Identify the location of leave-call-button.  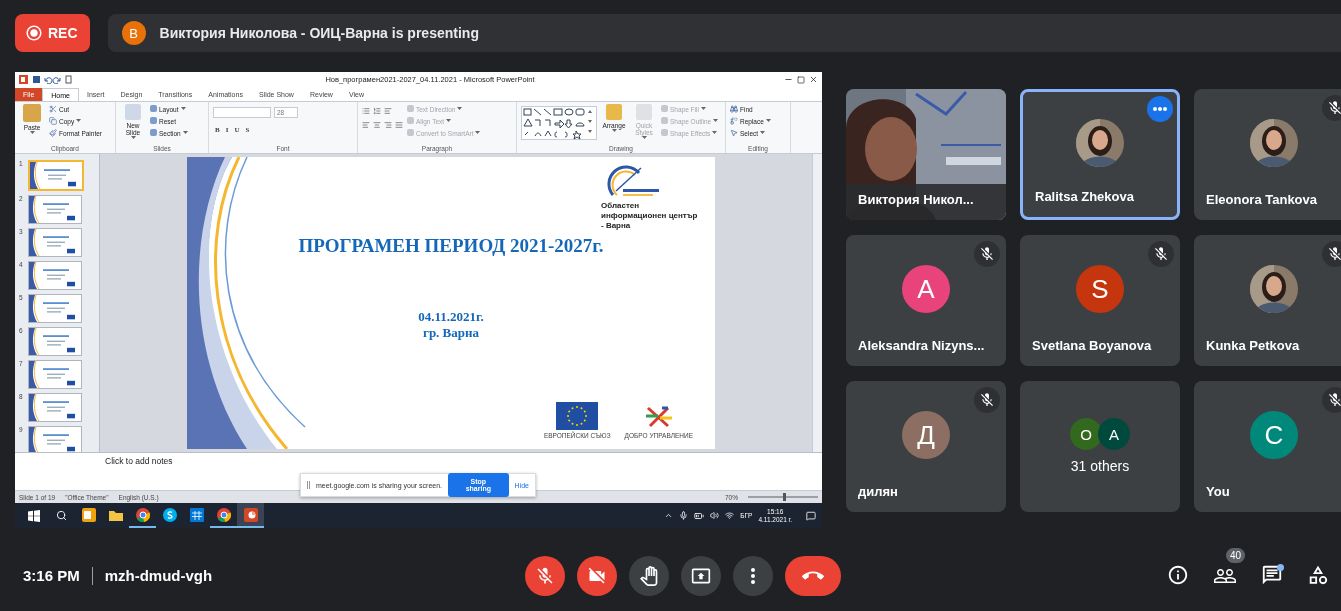
(813, 575).